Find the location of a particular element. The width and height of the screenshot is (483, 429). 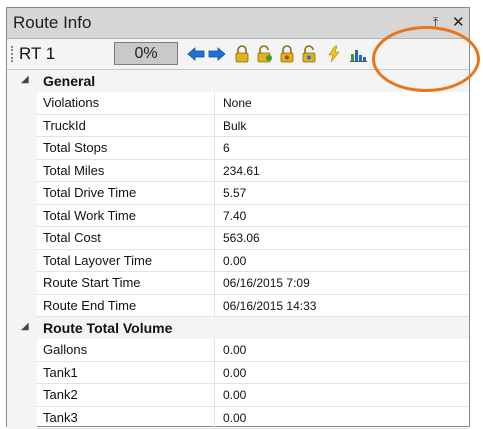

property-row: ViolationsNone is located at coordinates (238, 103).